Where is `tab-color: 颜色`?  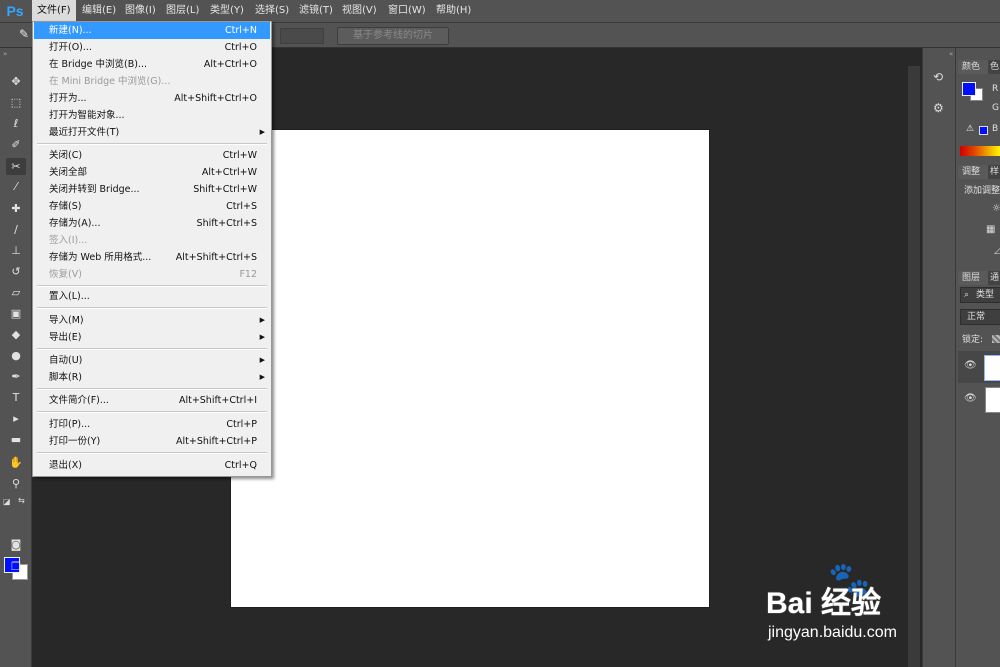 tab-color: 颜色 is located at coordinates (974, 67).